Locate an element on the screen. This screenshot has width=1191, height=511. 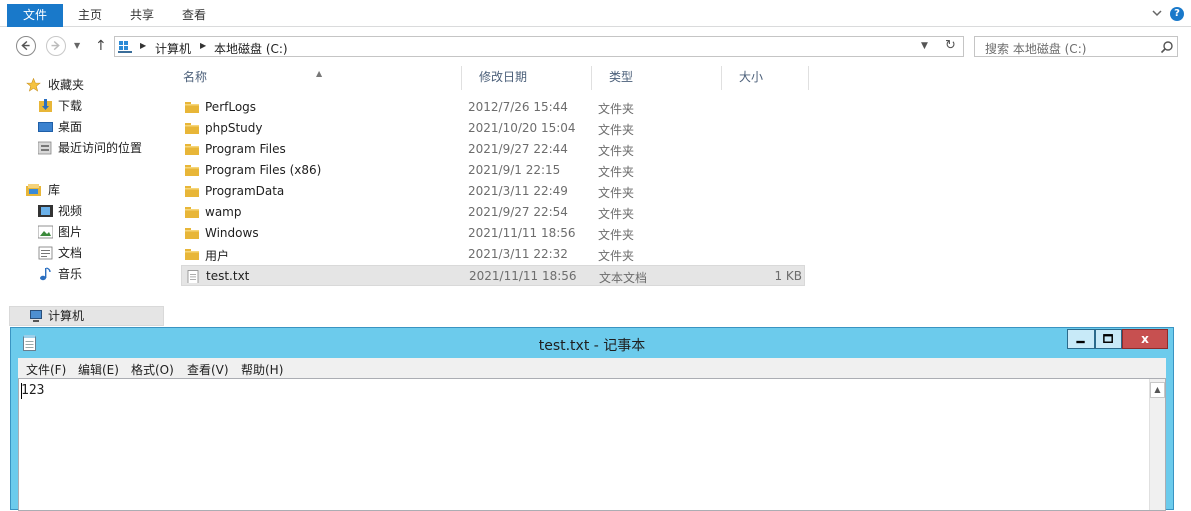
menu-file: 文件(F) is located at coordinates (46, 369).